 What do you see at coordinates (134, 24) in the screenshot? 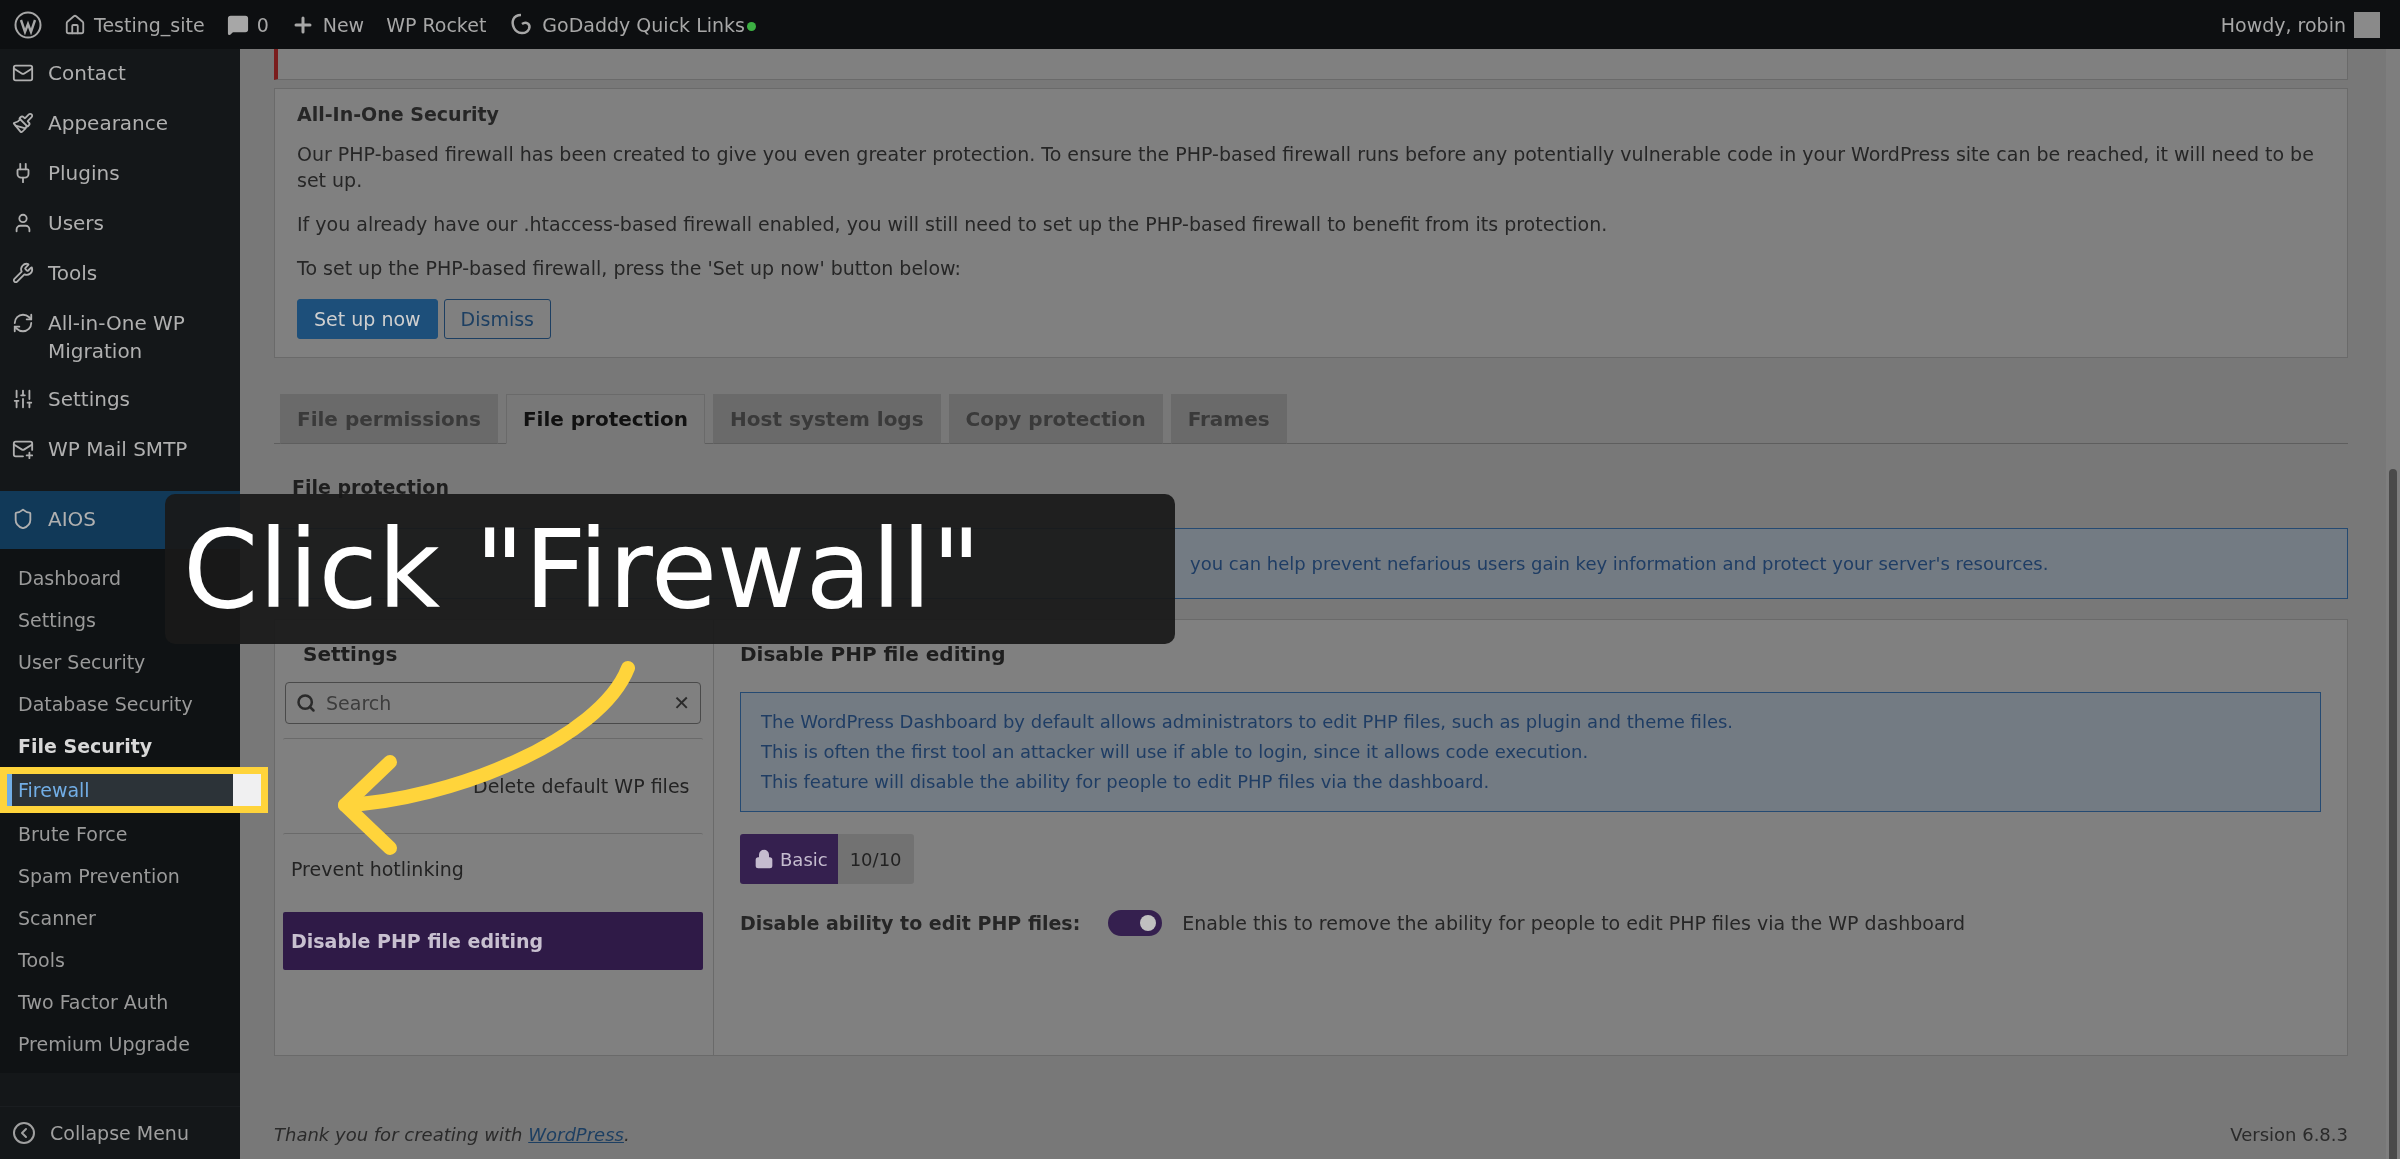
I see `site-link: Testing_site` at bounding box center [134, 24].